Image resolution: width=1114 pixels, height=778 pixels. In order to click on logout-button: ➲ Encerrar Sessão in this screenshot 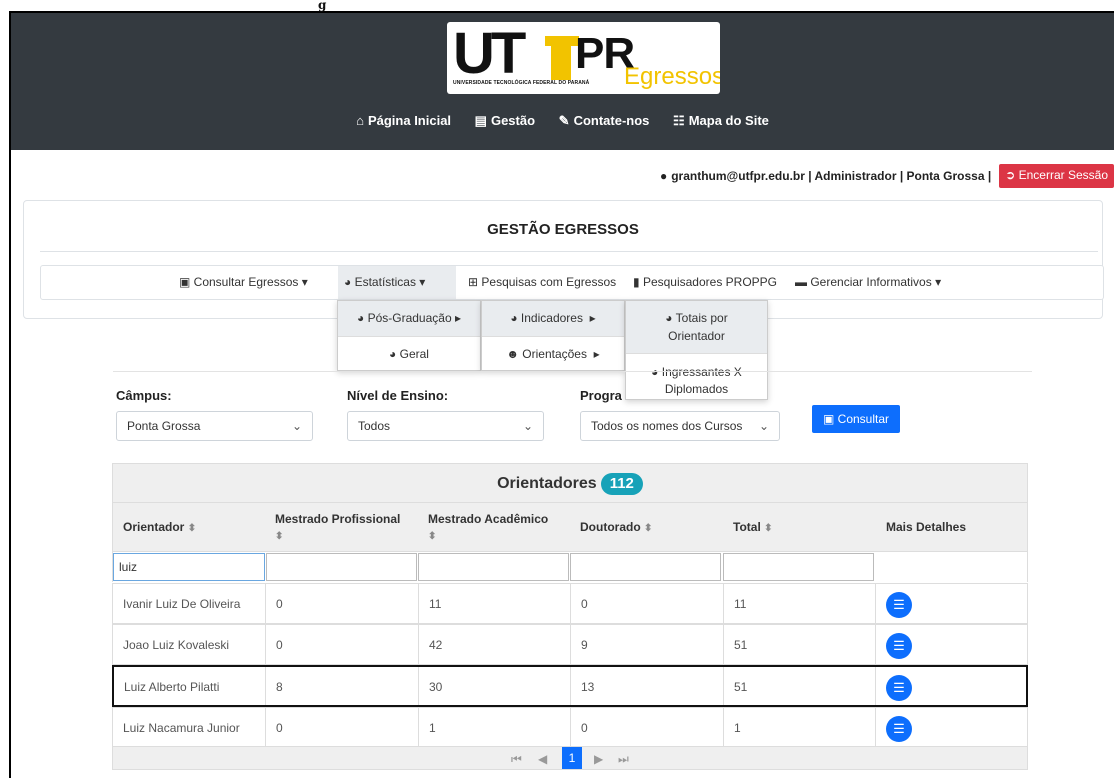, I will do `click(1056, 176)`.